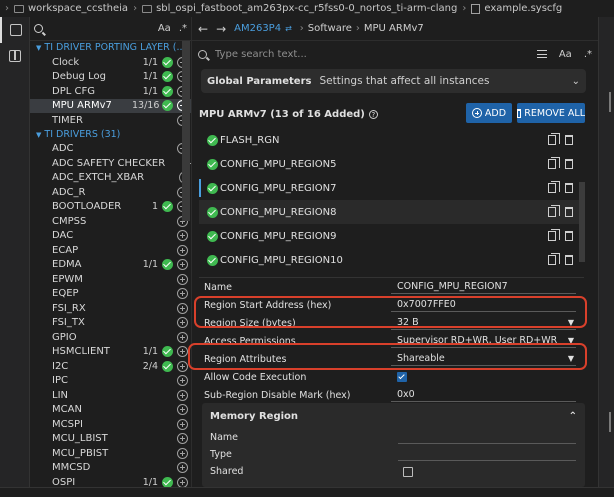 The image size is (614, 497). Describe the element at coordinates (389, 236) in the screenshot. I see `instance-item-config-mpu-region9: CONFIG_MPU_REGION9` at that location.